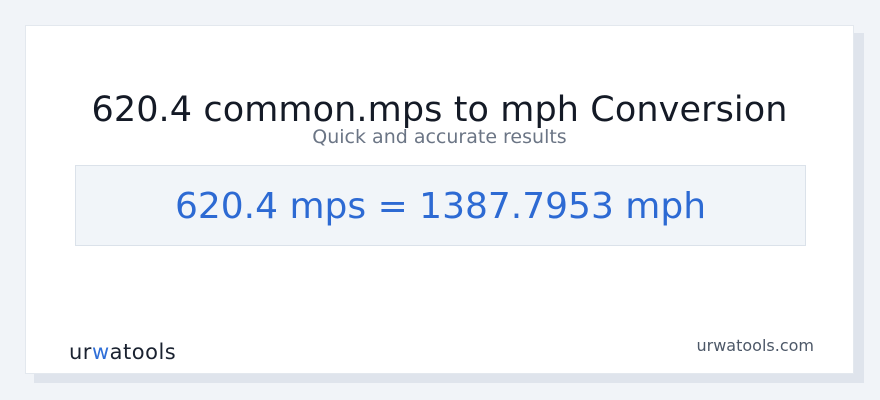  I want to click on urwatools-logo: urwatools, so click(123, 352).